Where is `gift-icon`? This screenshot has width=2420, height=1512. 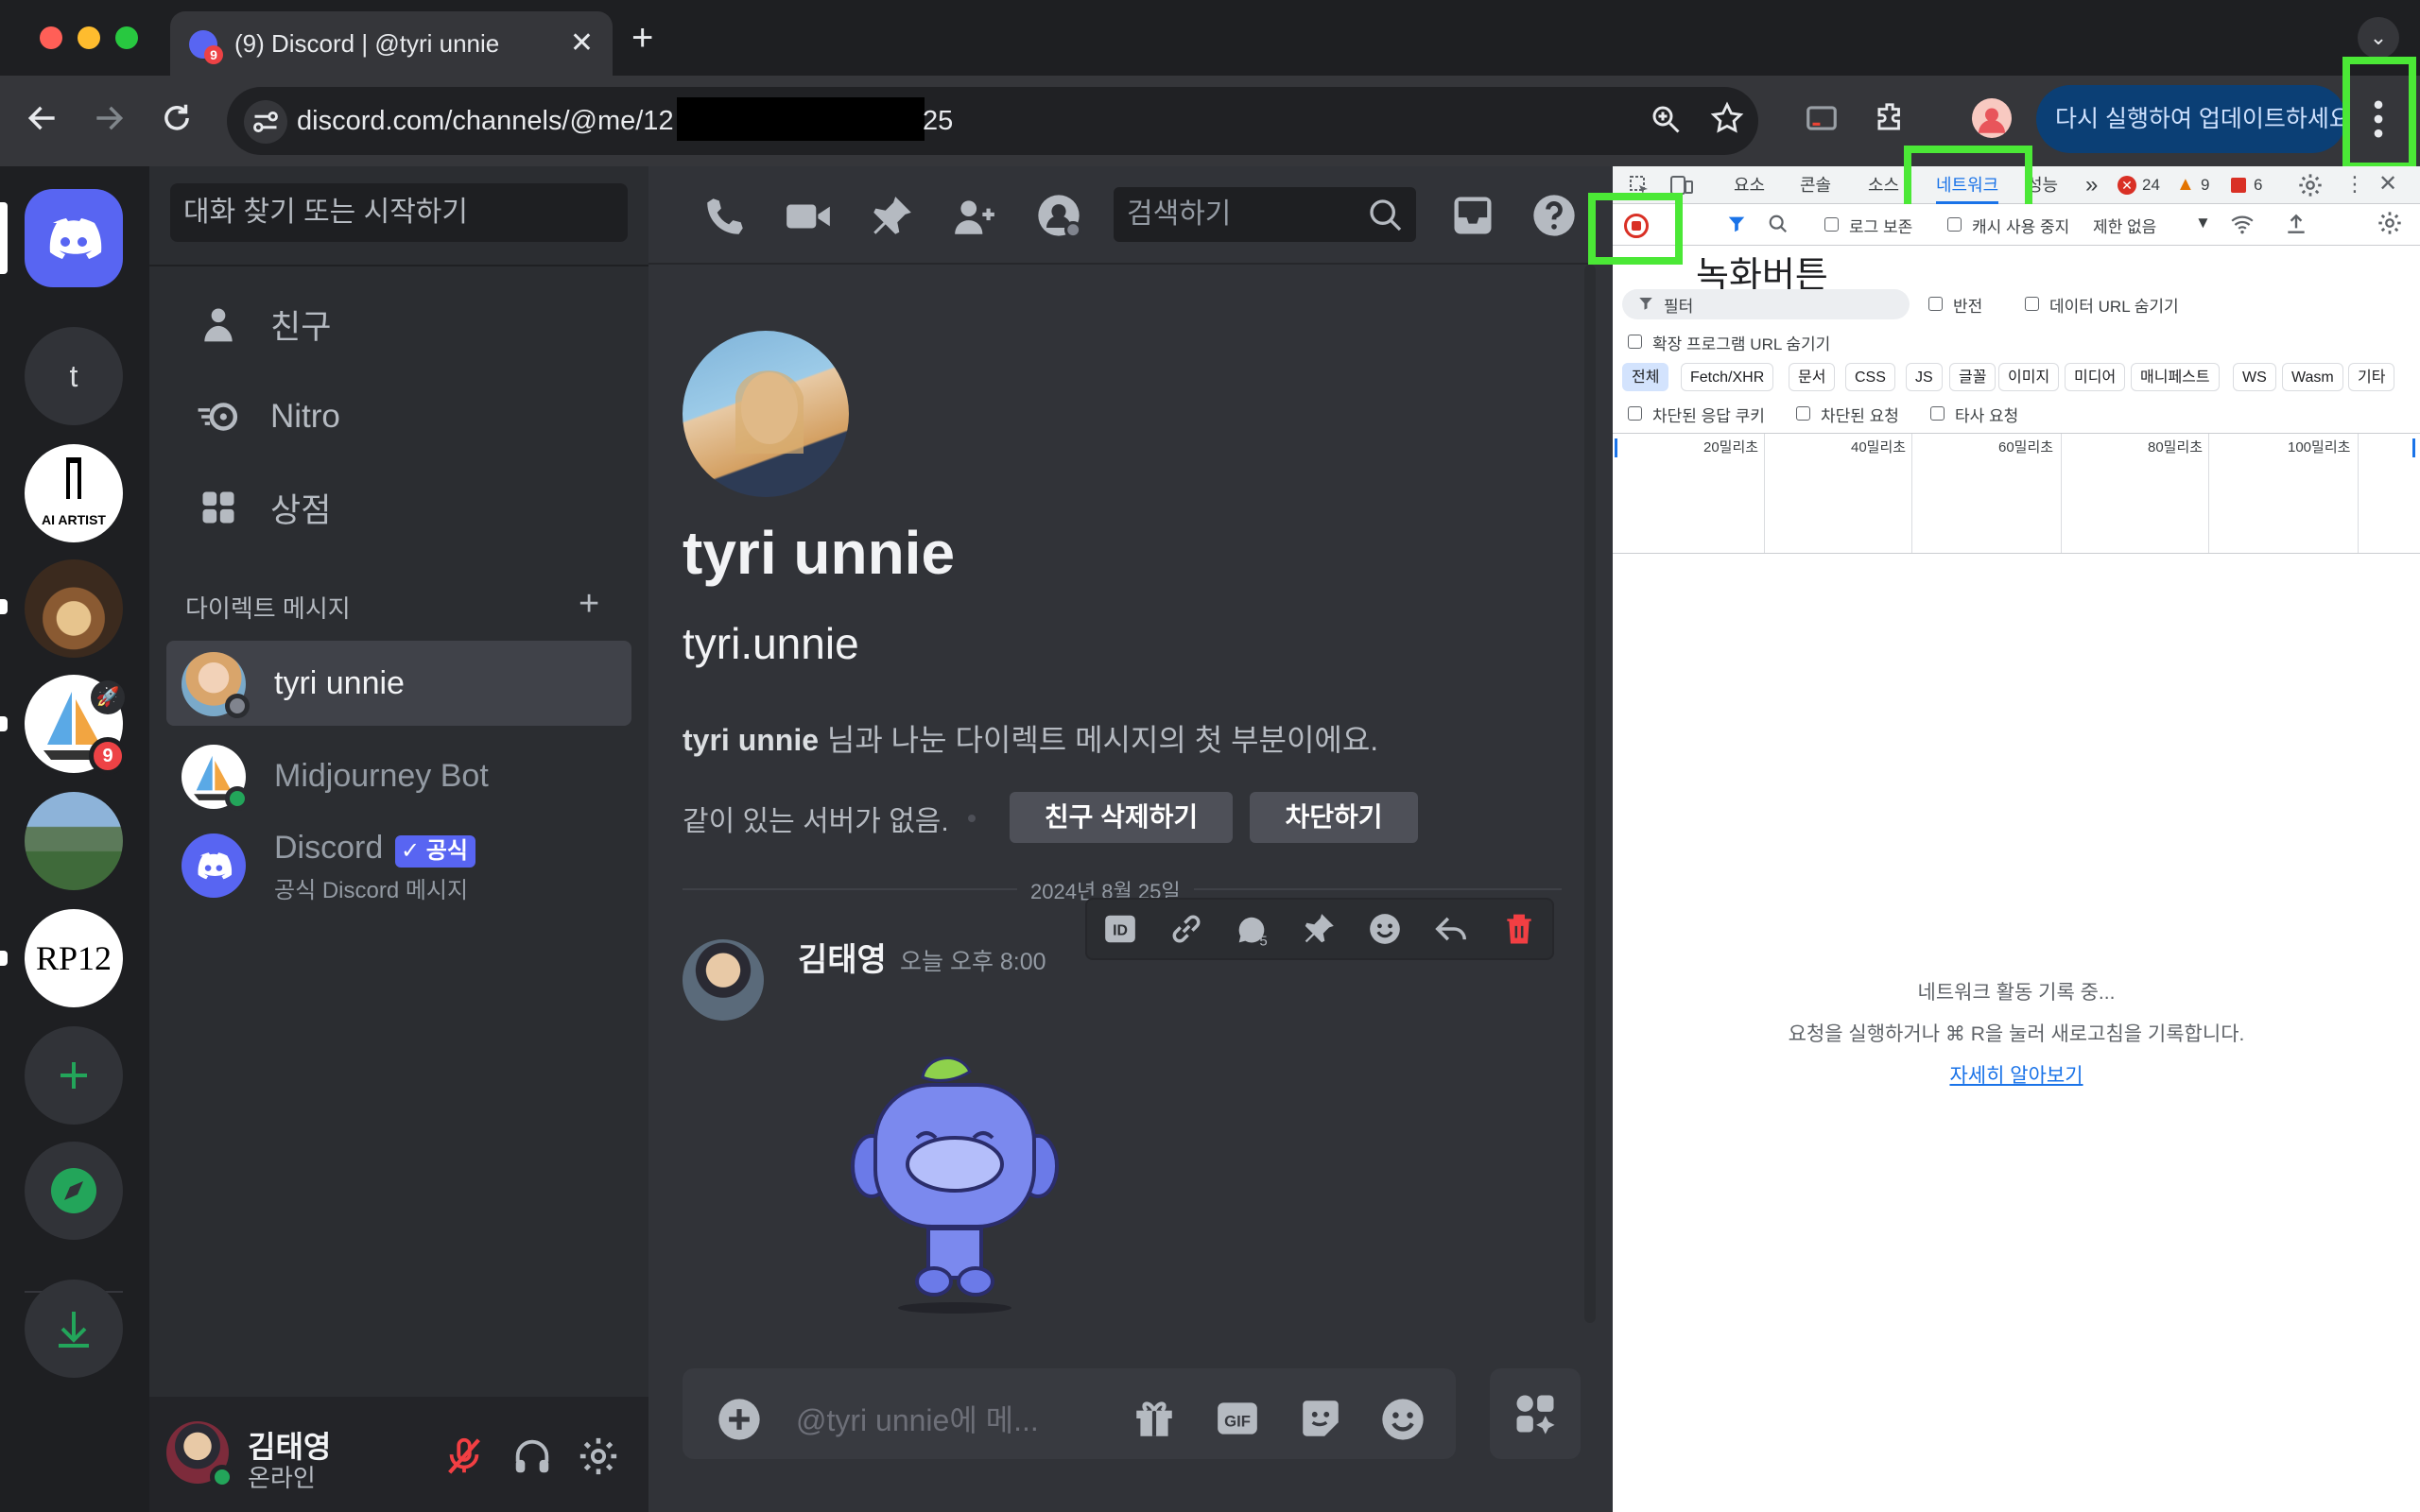 gift-icon is located at coordinates (1154, 1418).